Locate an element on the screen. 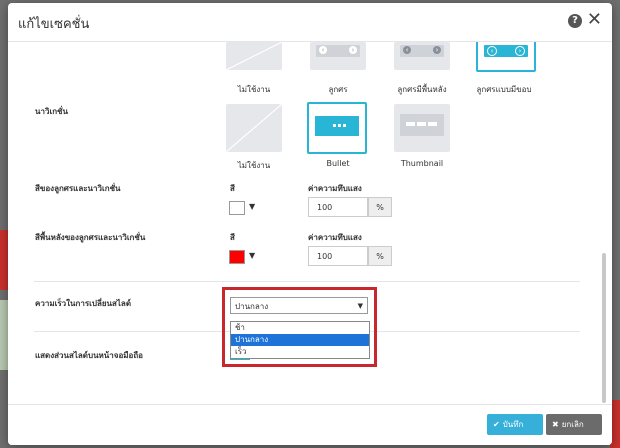 The width and height of the screenshot is (620, 448). navigation-option-label: Bullet is located at coordinates (338, 163).